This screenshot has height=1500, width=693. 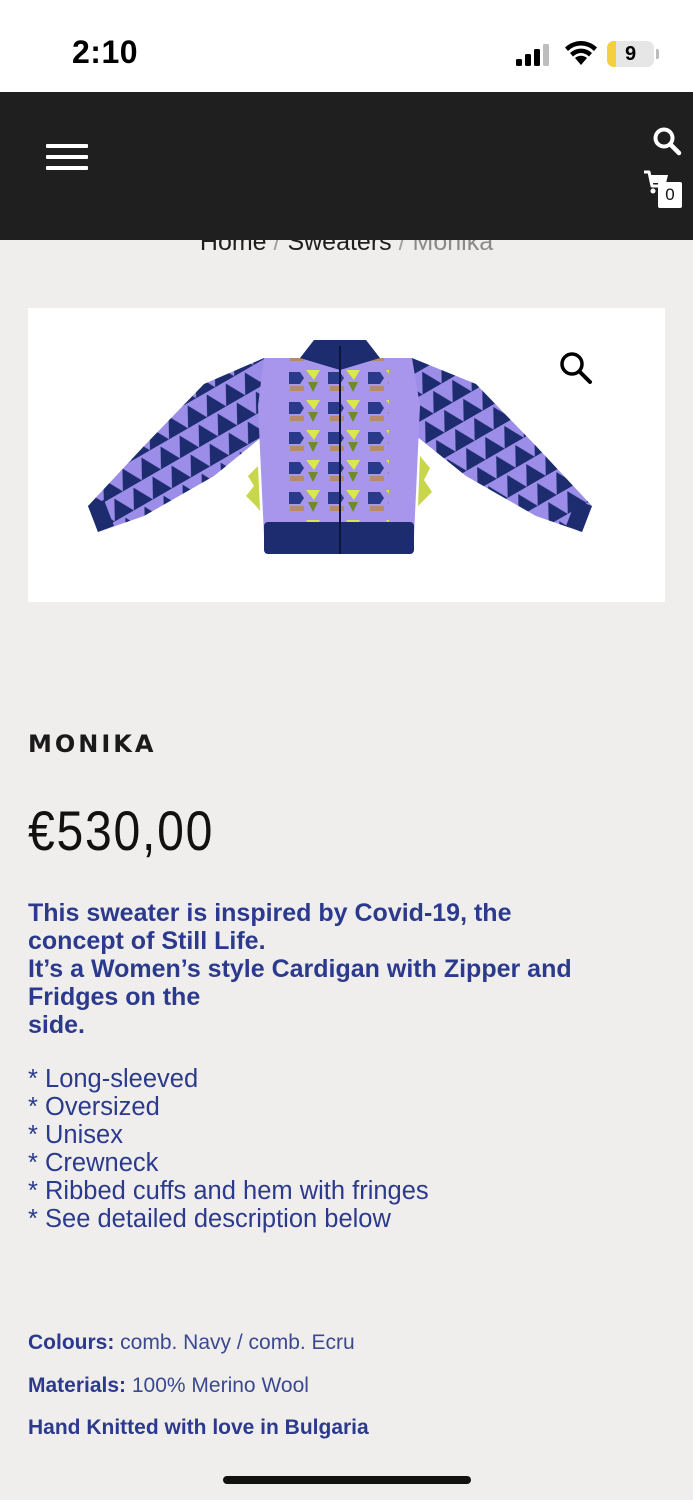 I want to click on battery-indicator: 9, so click(x=633, y=54).